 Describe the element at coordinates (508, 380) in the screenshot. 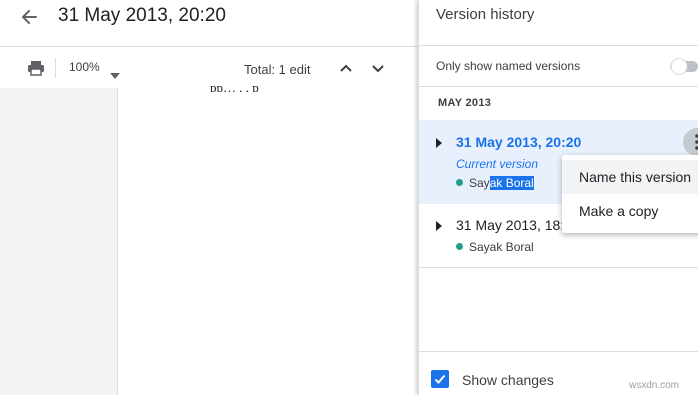

I see `show-changes-label: Show changes` at that location.